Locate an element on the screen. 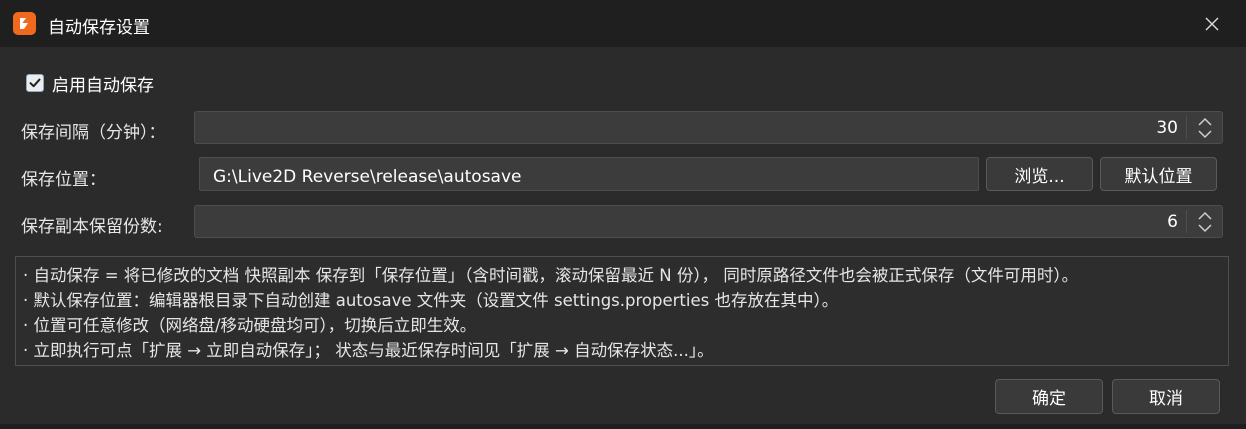  enable-autosave-checkbox is located at coordinates (35, 83).